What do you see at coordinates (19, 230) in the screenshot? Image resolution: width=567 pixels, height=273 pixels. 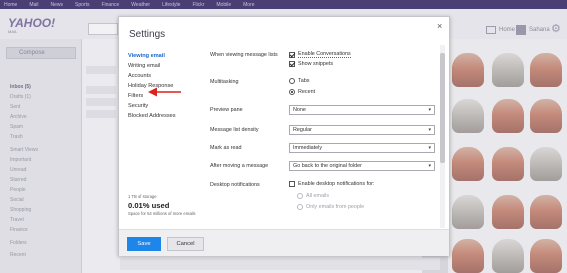 I see `folder-finance: Finance` at bounding box center [19, 230].